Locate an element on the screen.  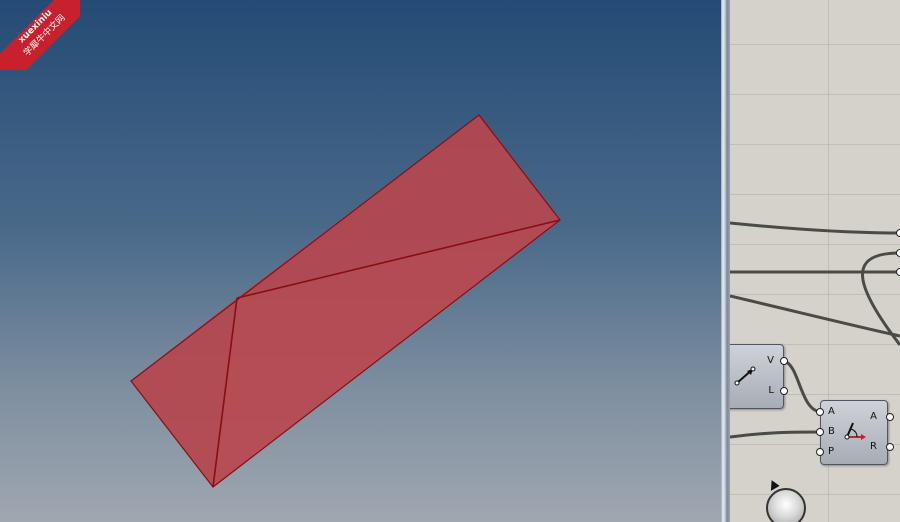
output-l-label: L is located at coordinates (771, 390).